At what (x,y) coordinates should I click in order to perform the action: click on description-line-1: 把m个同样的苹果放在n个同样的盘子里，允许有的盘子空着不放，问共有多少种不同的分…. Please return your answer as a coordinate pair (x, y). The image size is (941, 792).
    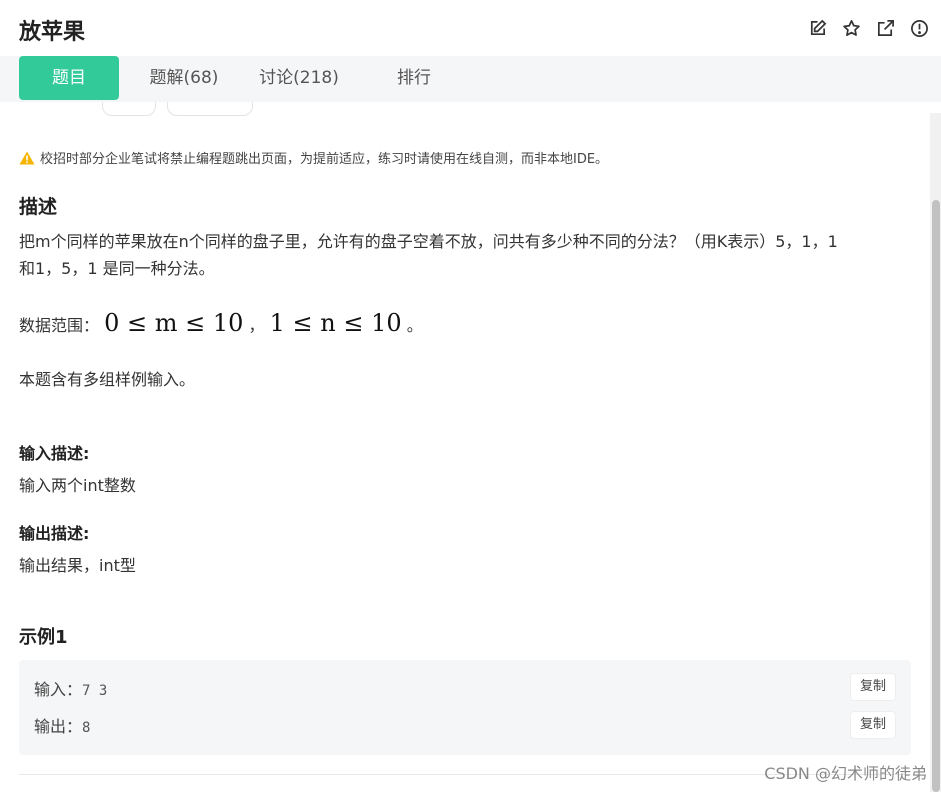
    Looking at the image, I should click on (428, 241).